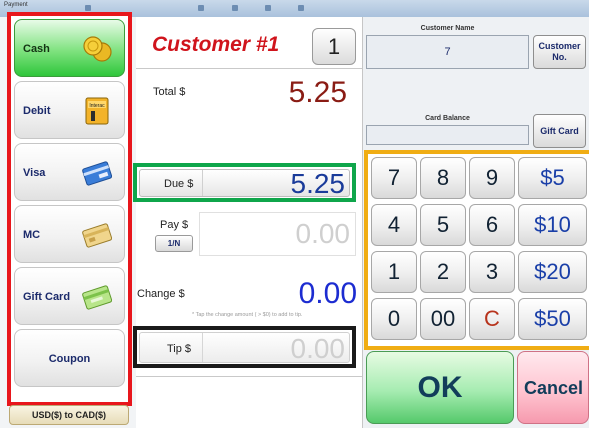  What do you see at coordinates (97, 297) in the screenshot?
I see `gift-card-icon` at bounding box center [97, 297].